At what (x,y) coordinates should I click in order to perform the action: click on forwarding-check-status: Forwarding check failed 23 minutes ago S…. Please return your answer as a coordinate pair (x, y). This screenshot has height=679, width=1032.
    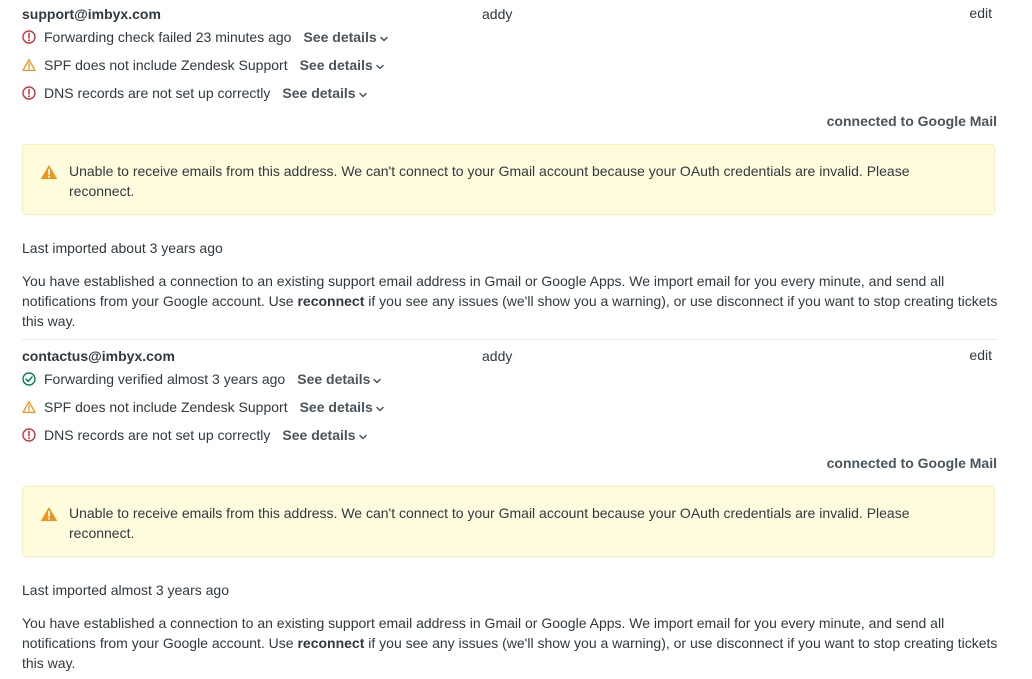
    Looking at the image, I should click on (205, 37).